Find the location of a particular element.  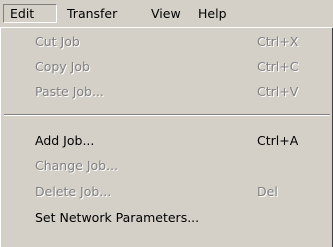

menu-separator is located at coordinates (167, 115).